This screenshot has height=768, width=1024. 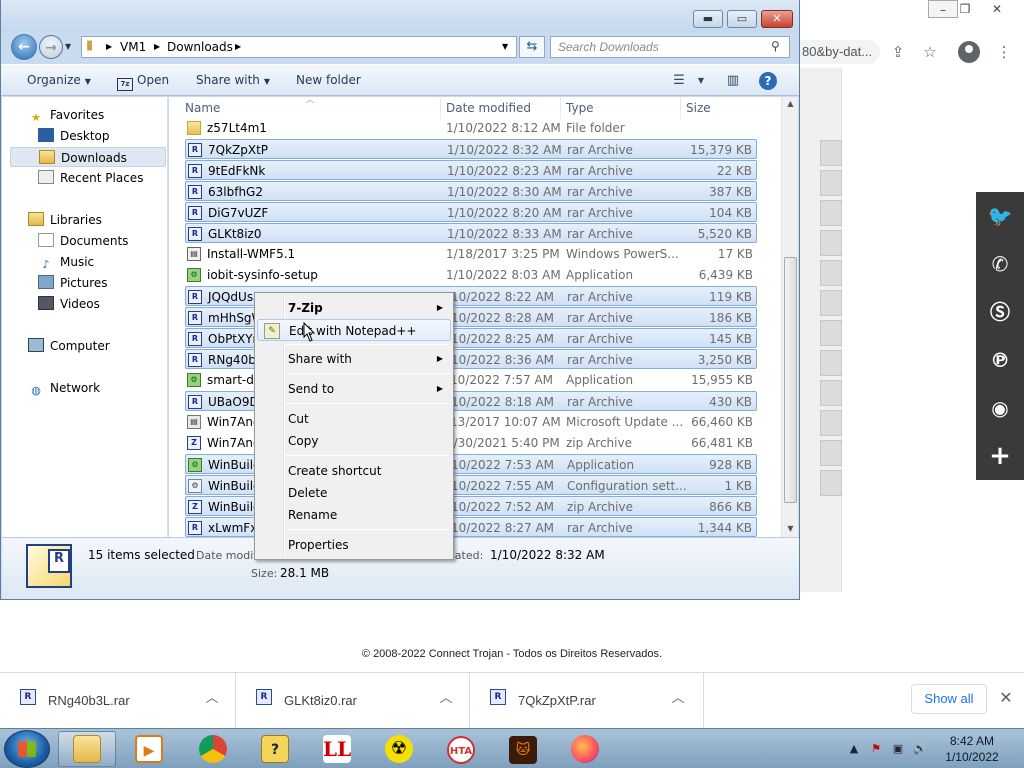 What do you see at coordinates (969, 52) in the screenshot?
I see `profile-avatar` at bounding box center [969, 52].